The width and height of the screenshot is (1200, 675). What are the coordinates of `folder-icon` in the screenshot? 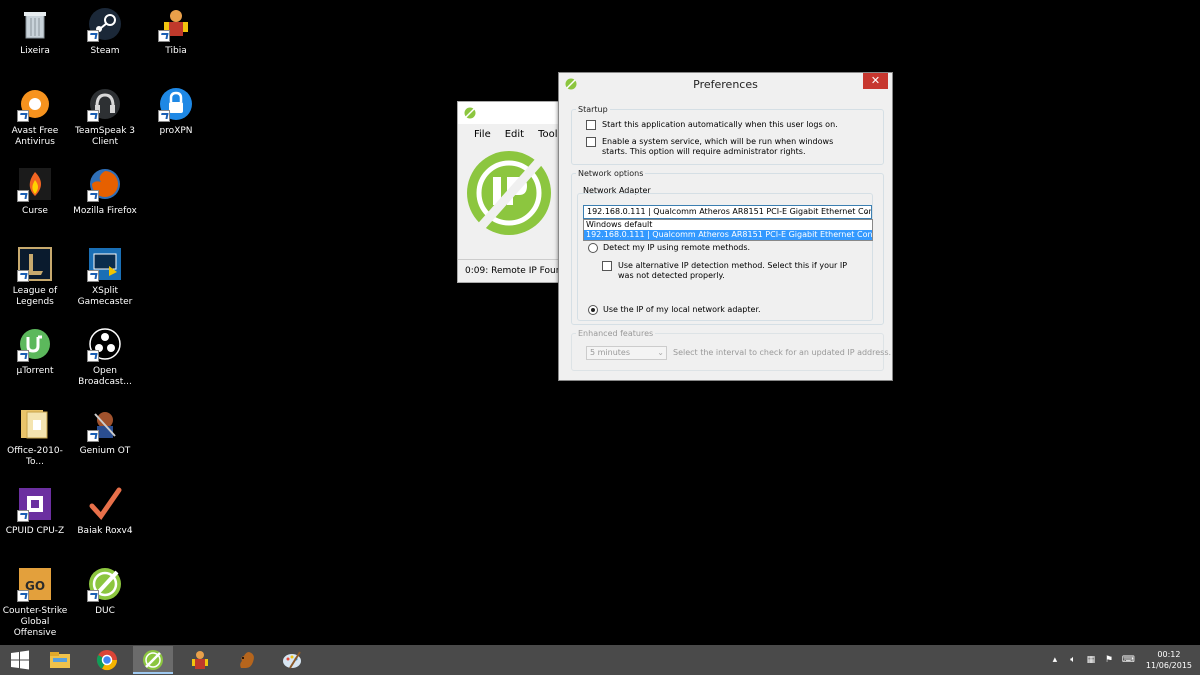 It's located at (34, 424).